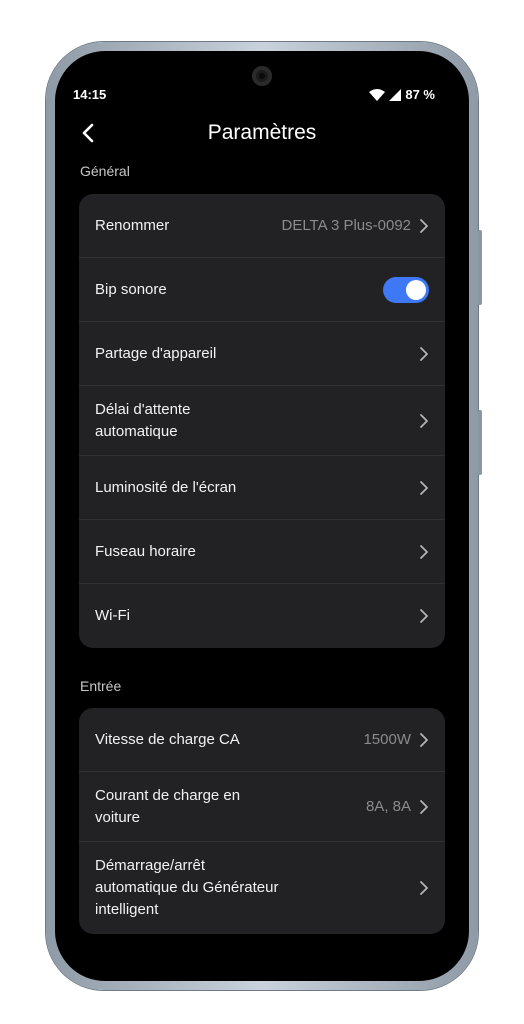  I want to click on battery-percentage: 87 %, so click(420, 94).